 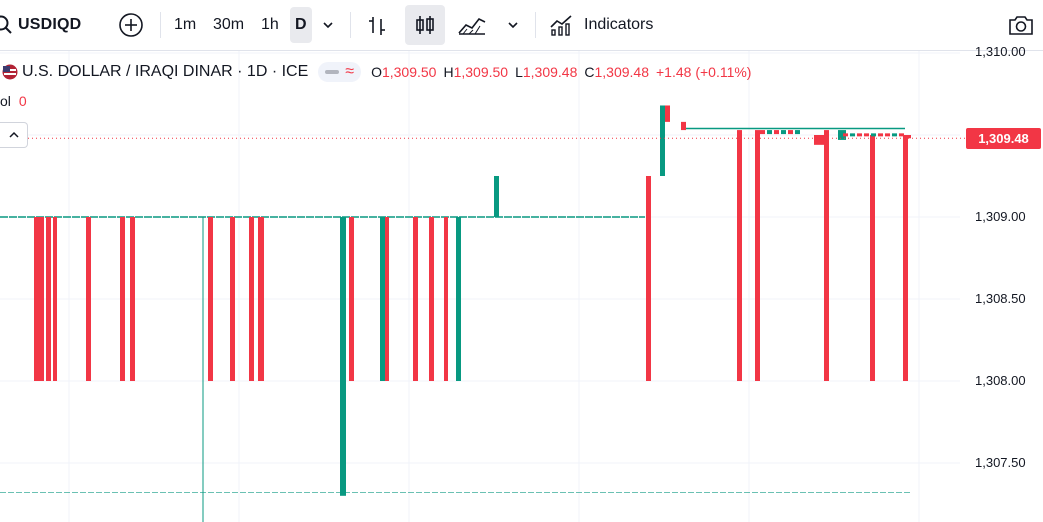 I want to click on volume-value: 0, so click(x=22, y=101).